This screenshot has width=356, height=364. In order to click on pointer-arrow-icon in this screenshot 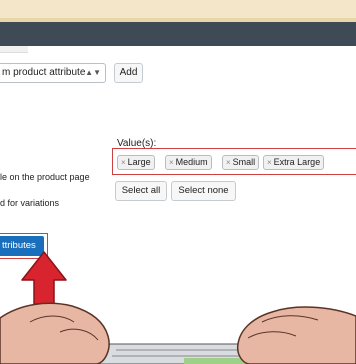, I will do `click(44, 278)`.